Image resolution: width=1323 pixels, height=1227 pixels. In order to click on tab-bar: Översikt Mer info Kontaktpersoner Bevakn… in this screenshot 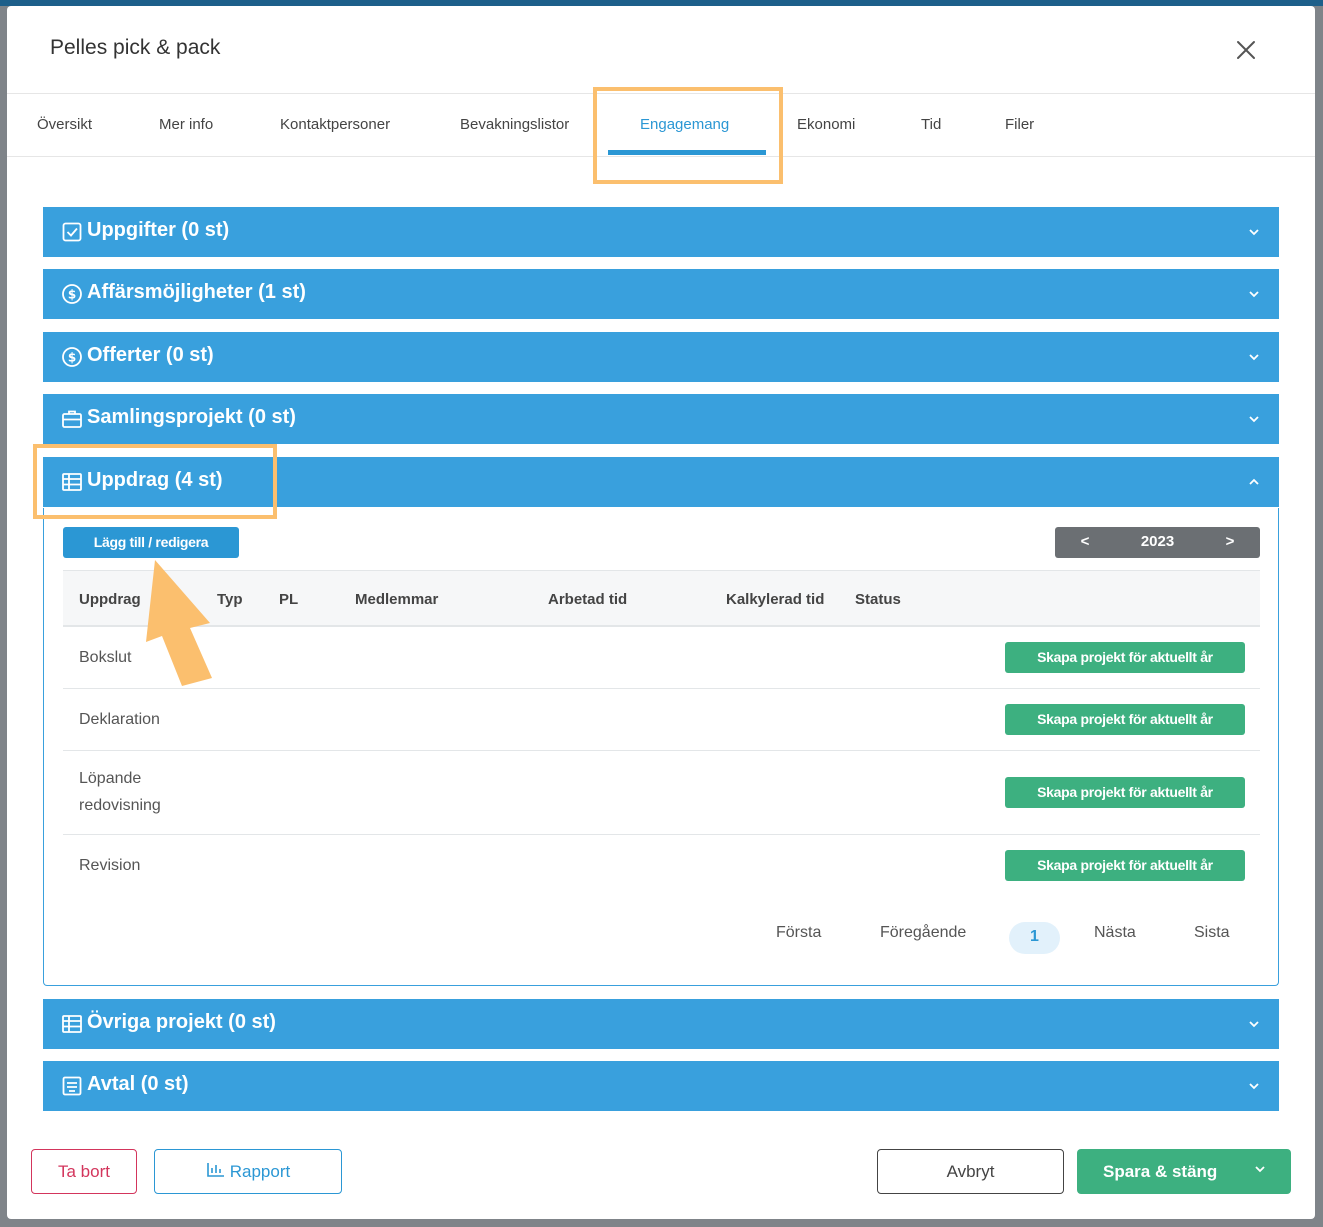, I will do `click(661, 125)`.